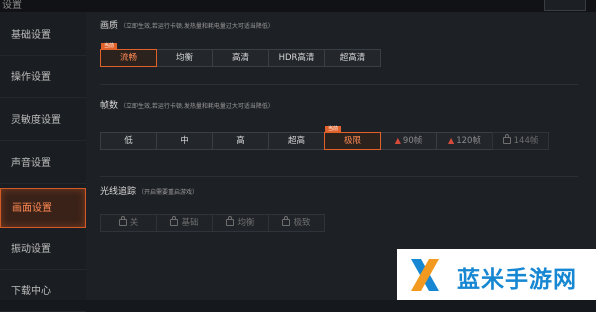 This screenshot has height=312, width=596. I want to click on raytracing-option-basic: 基础, so click(184, 223).